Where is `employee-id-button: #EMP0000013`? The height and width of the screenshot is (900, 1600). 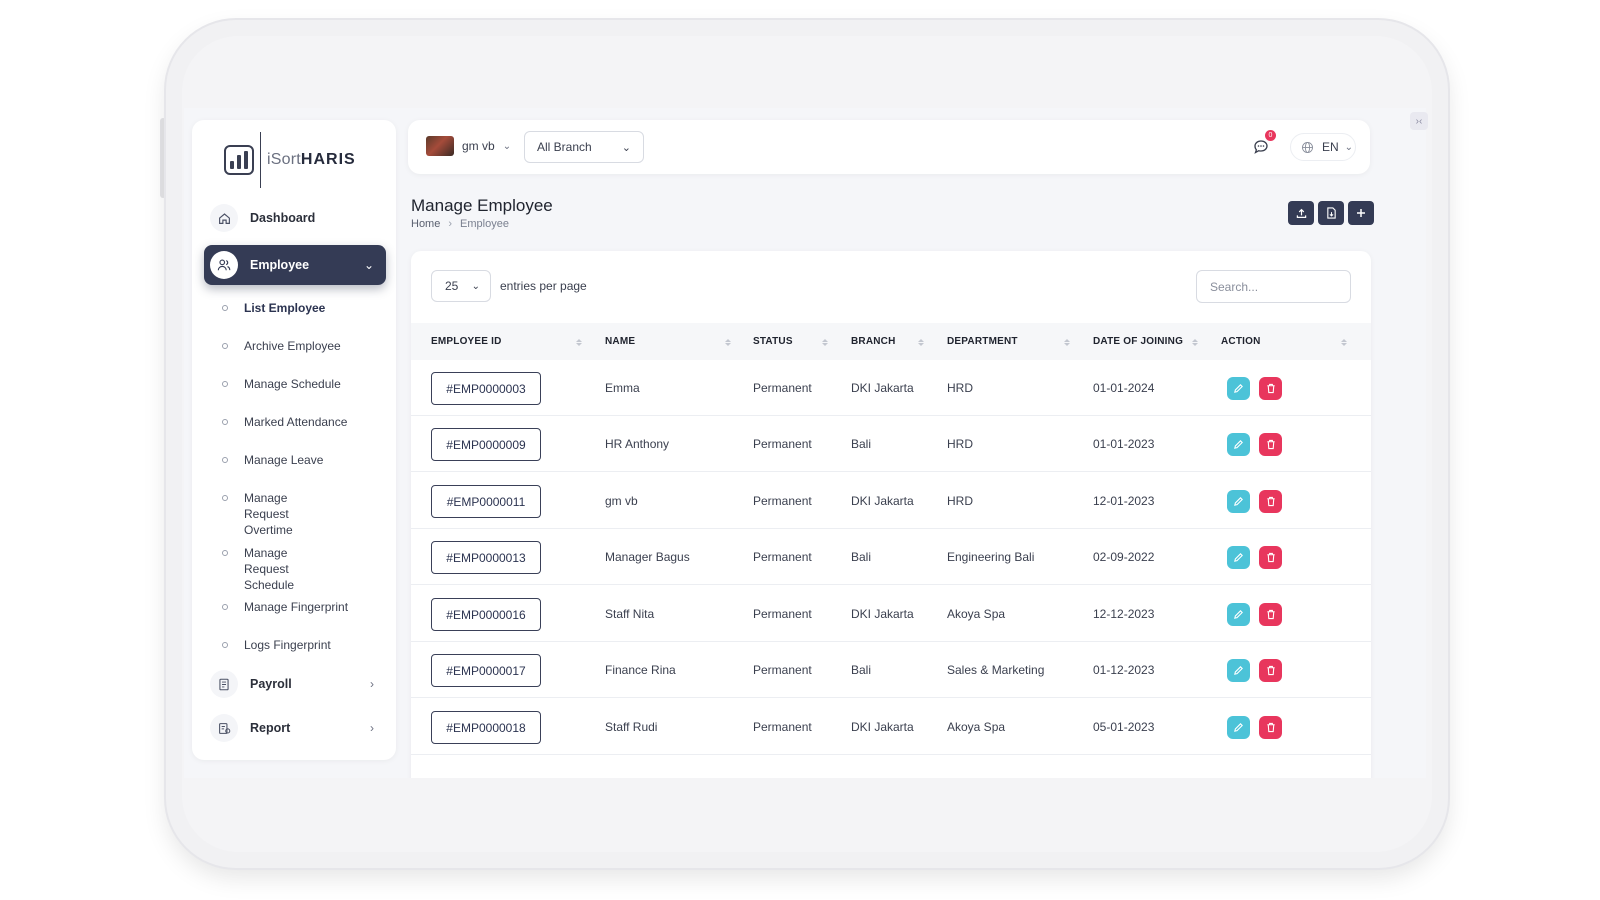 employee-id-button: #EMP0000013 is located at coordinates (486, 557).